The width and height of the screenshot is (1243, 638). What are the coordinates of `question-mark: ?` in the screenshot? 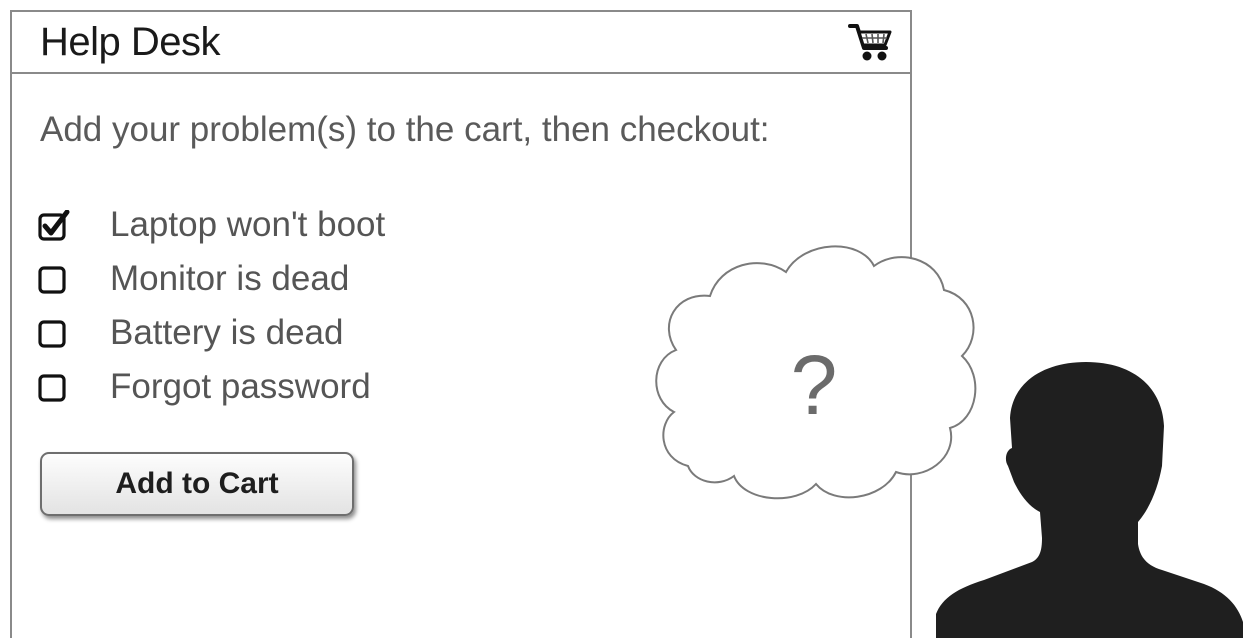 It's located at (814, 385).